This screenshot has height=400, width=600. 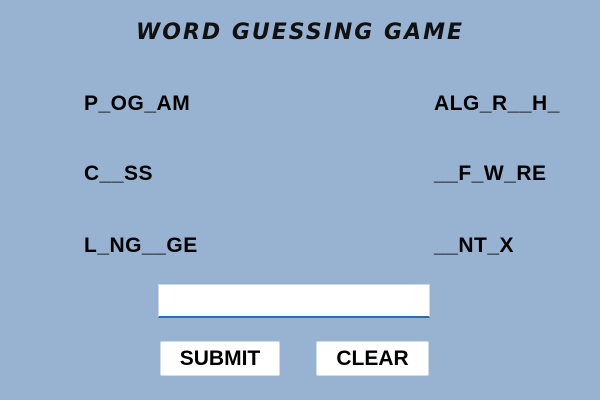 I want to click on word-puzzle-left-2: C__SS, so click(x=119, y=173).